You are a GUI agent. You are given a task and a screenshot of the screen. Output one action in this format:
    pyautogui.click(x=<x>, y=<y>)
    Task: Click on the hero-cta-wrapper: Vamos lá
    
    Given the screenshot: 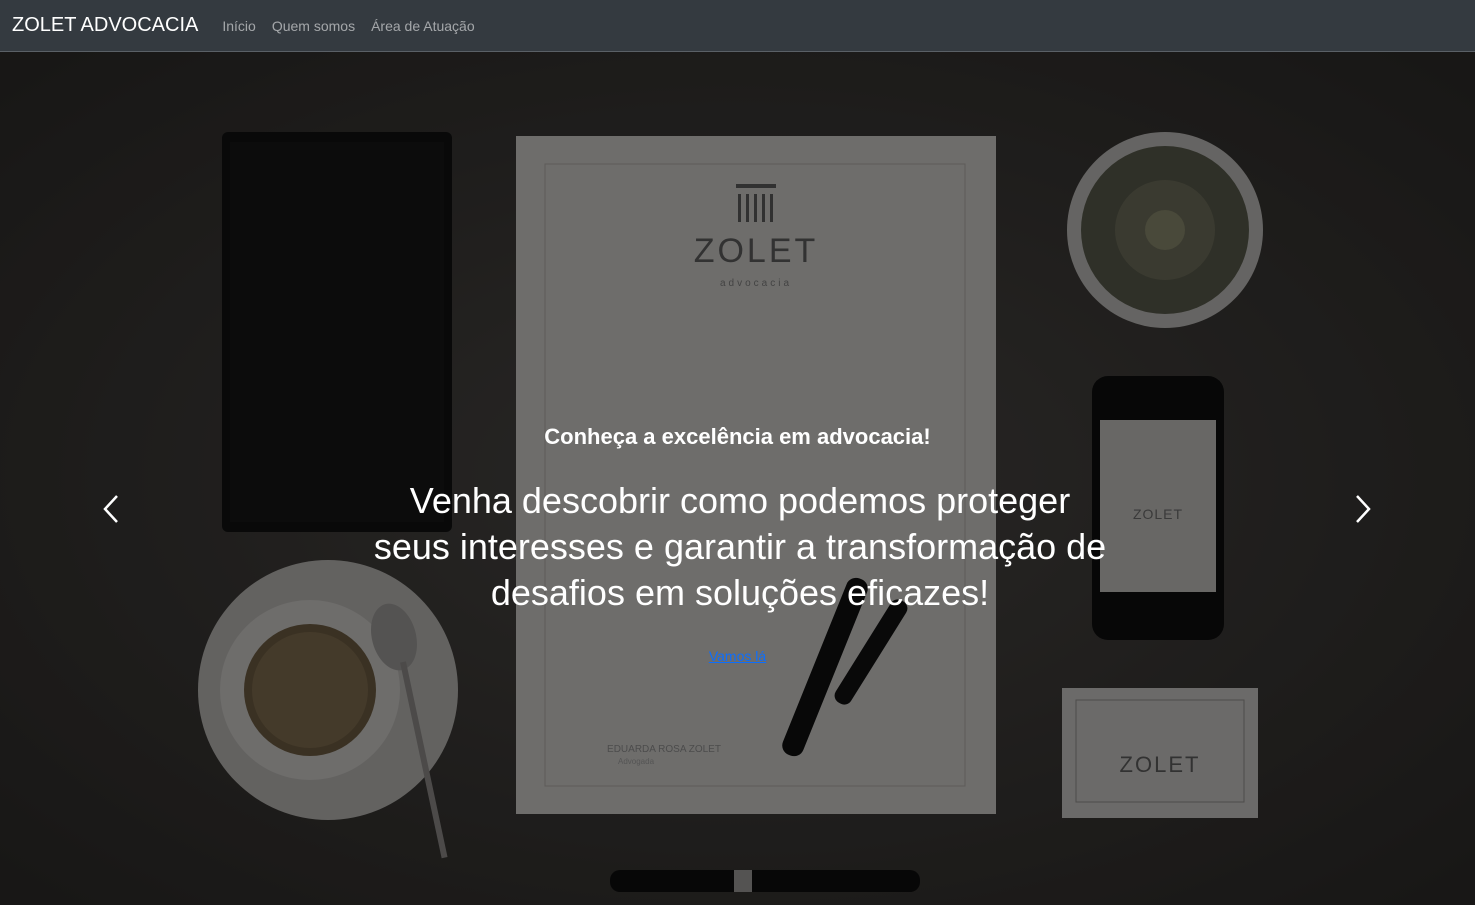 What is the action you would take?
    pyautogui.click(x=737, y=656)
    